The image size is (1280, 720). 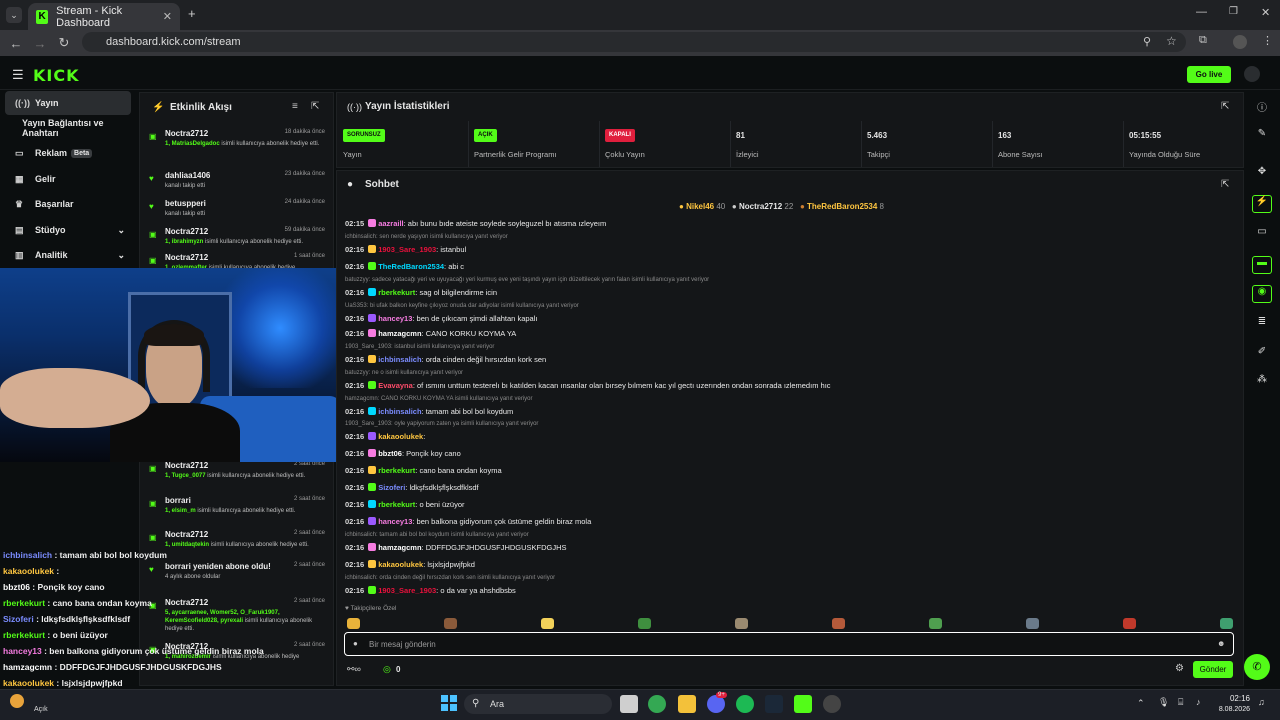 What do you see at coordinates (390, 223) in the screenshot?
I see `chat-username: aazraill` at bounding box center [390, 223].